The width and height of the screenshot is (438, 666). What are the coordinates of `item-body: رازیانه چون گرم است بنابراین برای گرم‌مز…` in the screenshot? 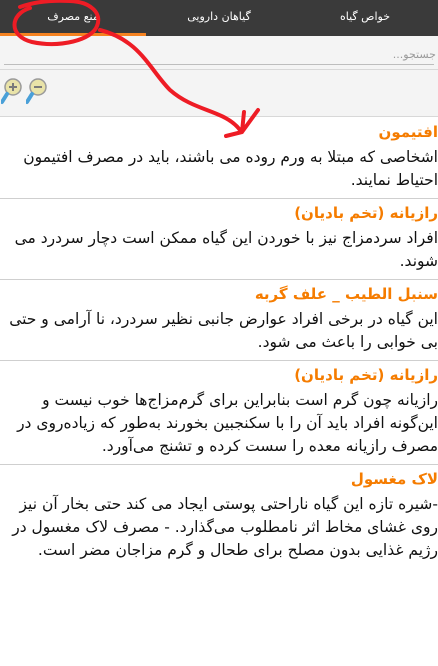 It's located at (227, 423).